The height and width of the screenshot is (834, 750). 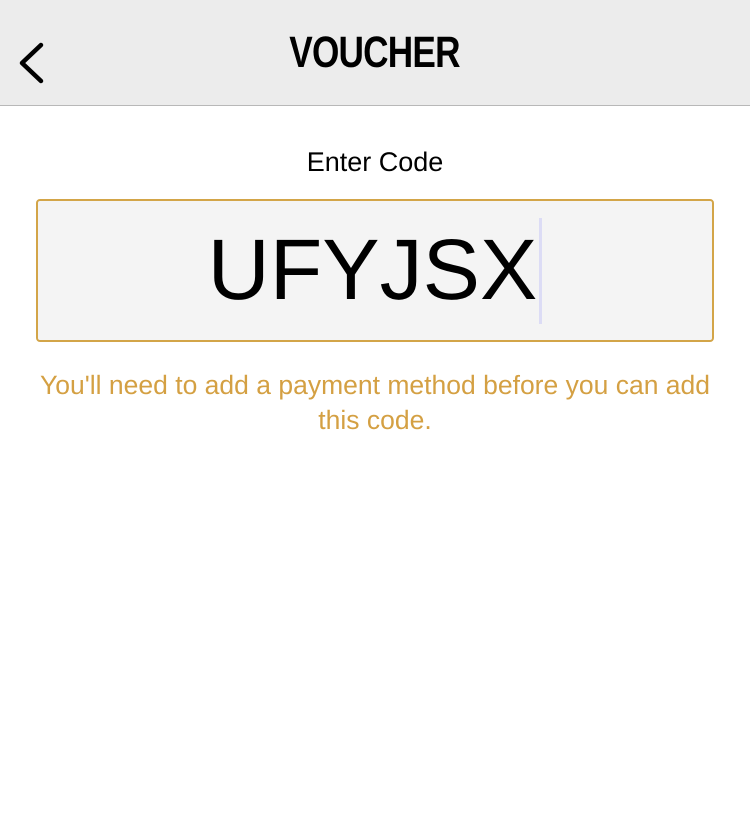 What do you see at coordinates (31, 63) in the screenshot?
I see `back-icon` at bounding box center [31, 63].